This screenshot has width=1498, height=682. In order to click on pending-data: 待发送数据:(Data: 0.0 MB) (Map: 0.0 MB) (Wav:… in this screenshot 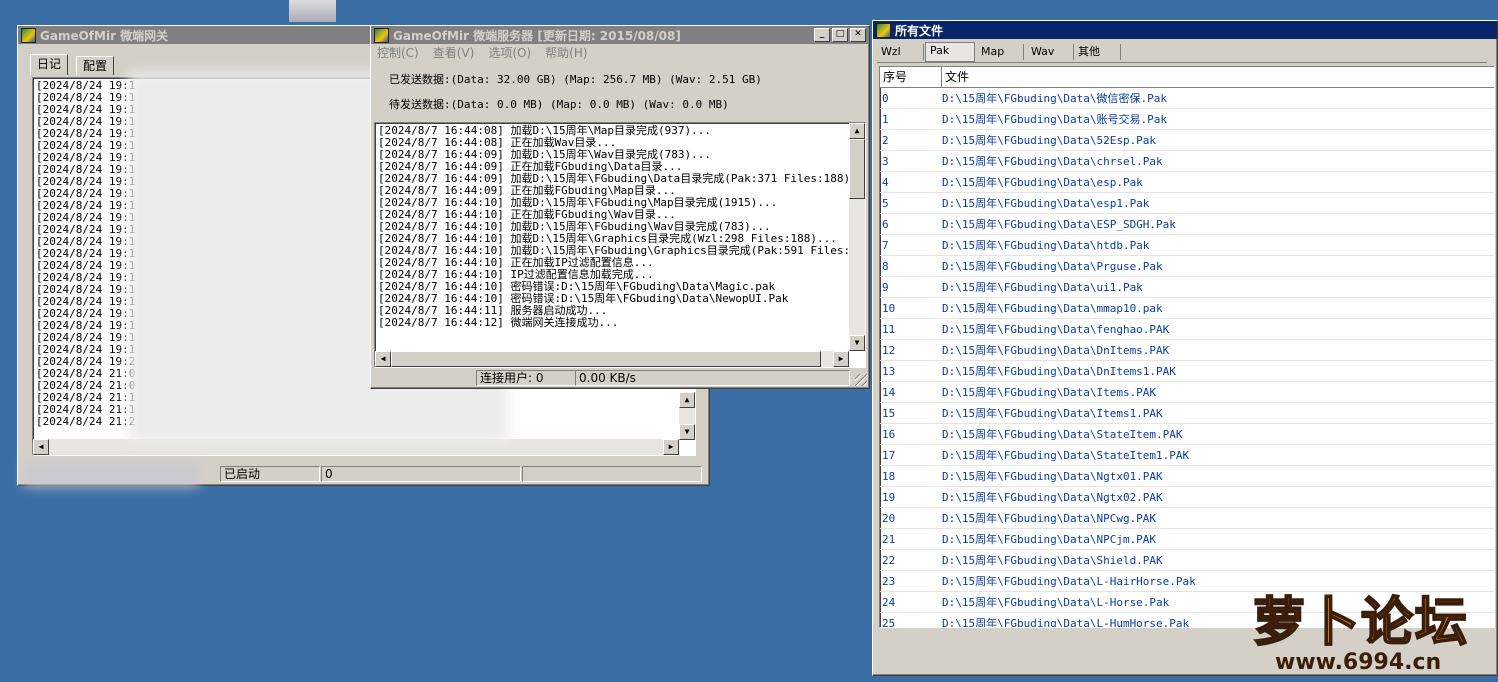, I will do `click(559, 104)`.